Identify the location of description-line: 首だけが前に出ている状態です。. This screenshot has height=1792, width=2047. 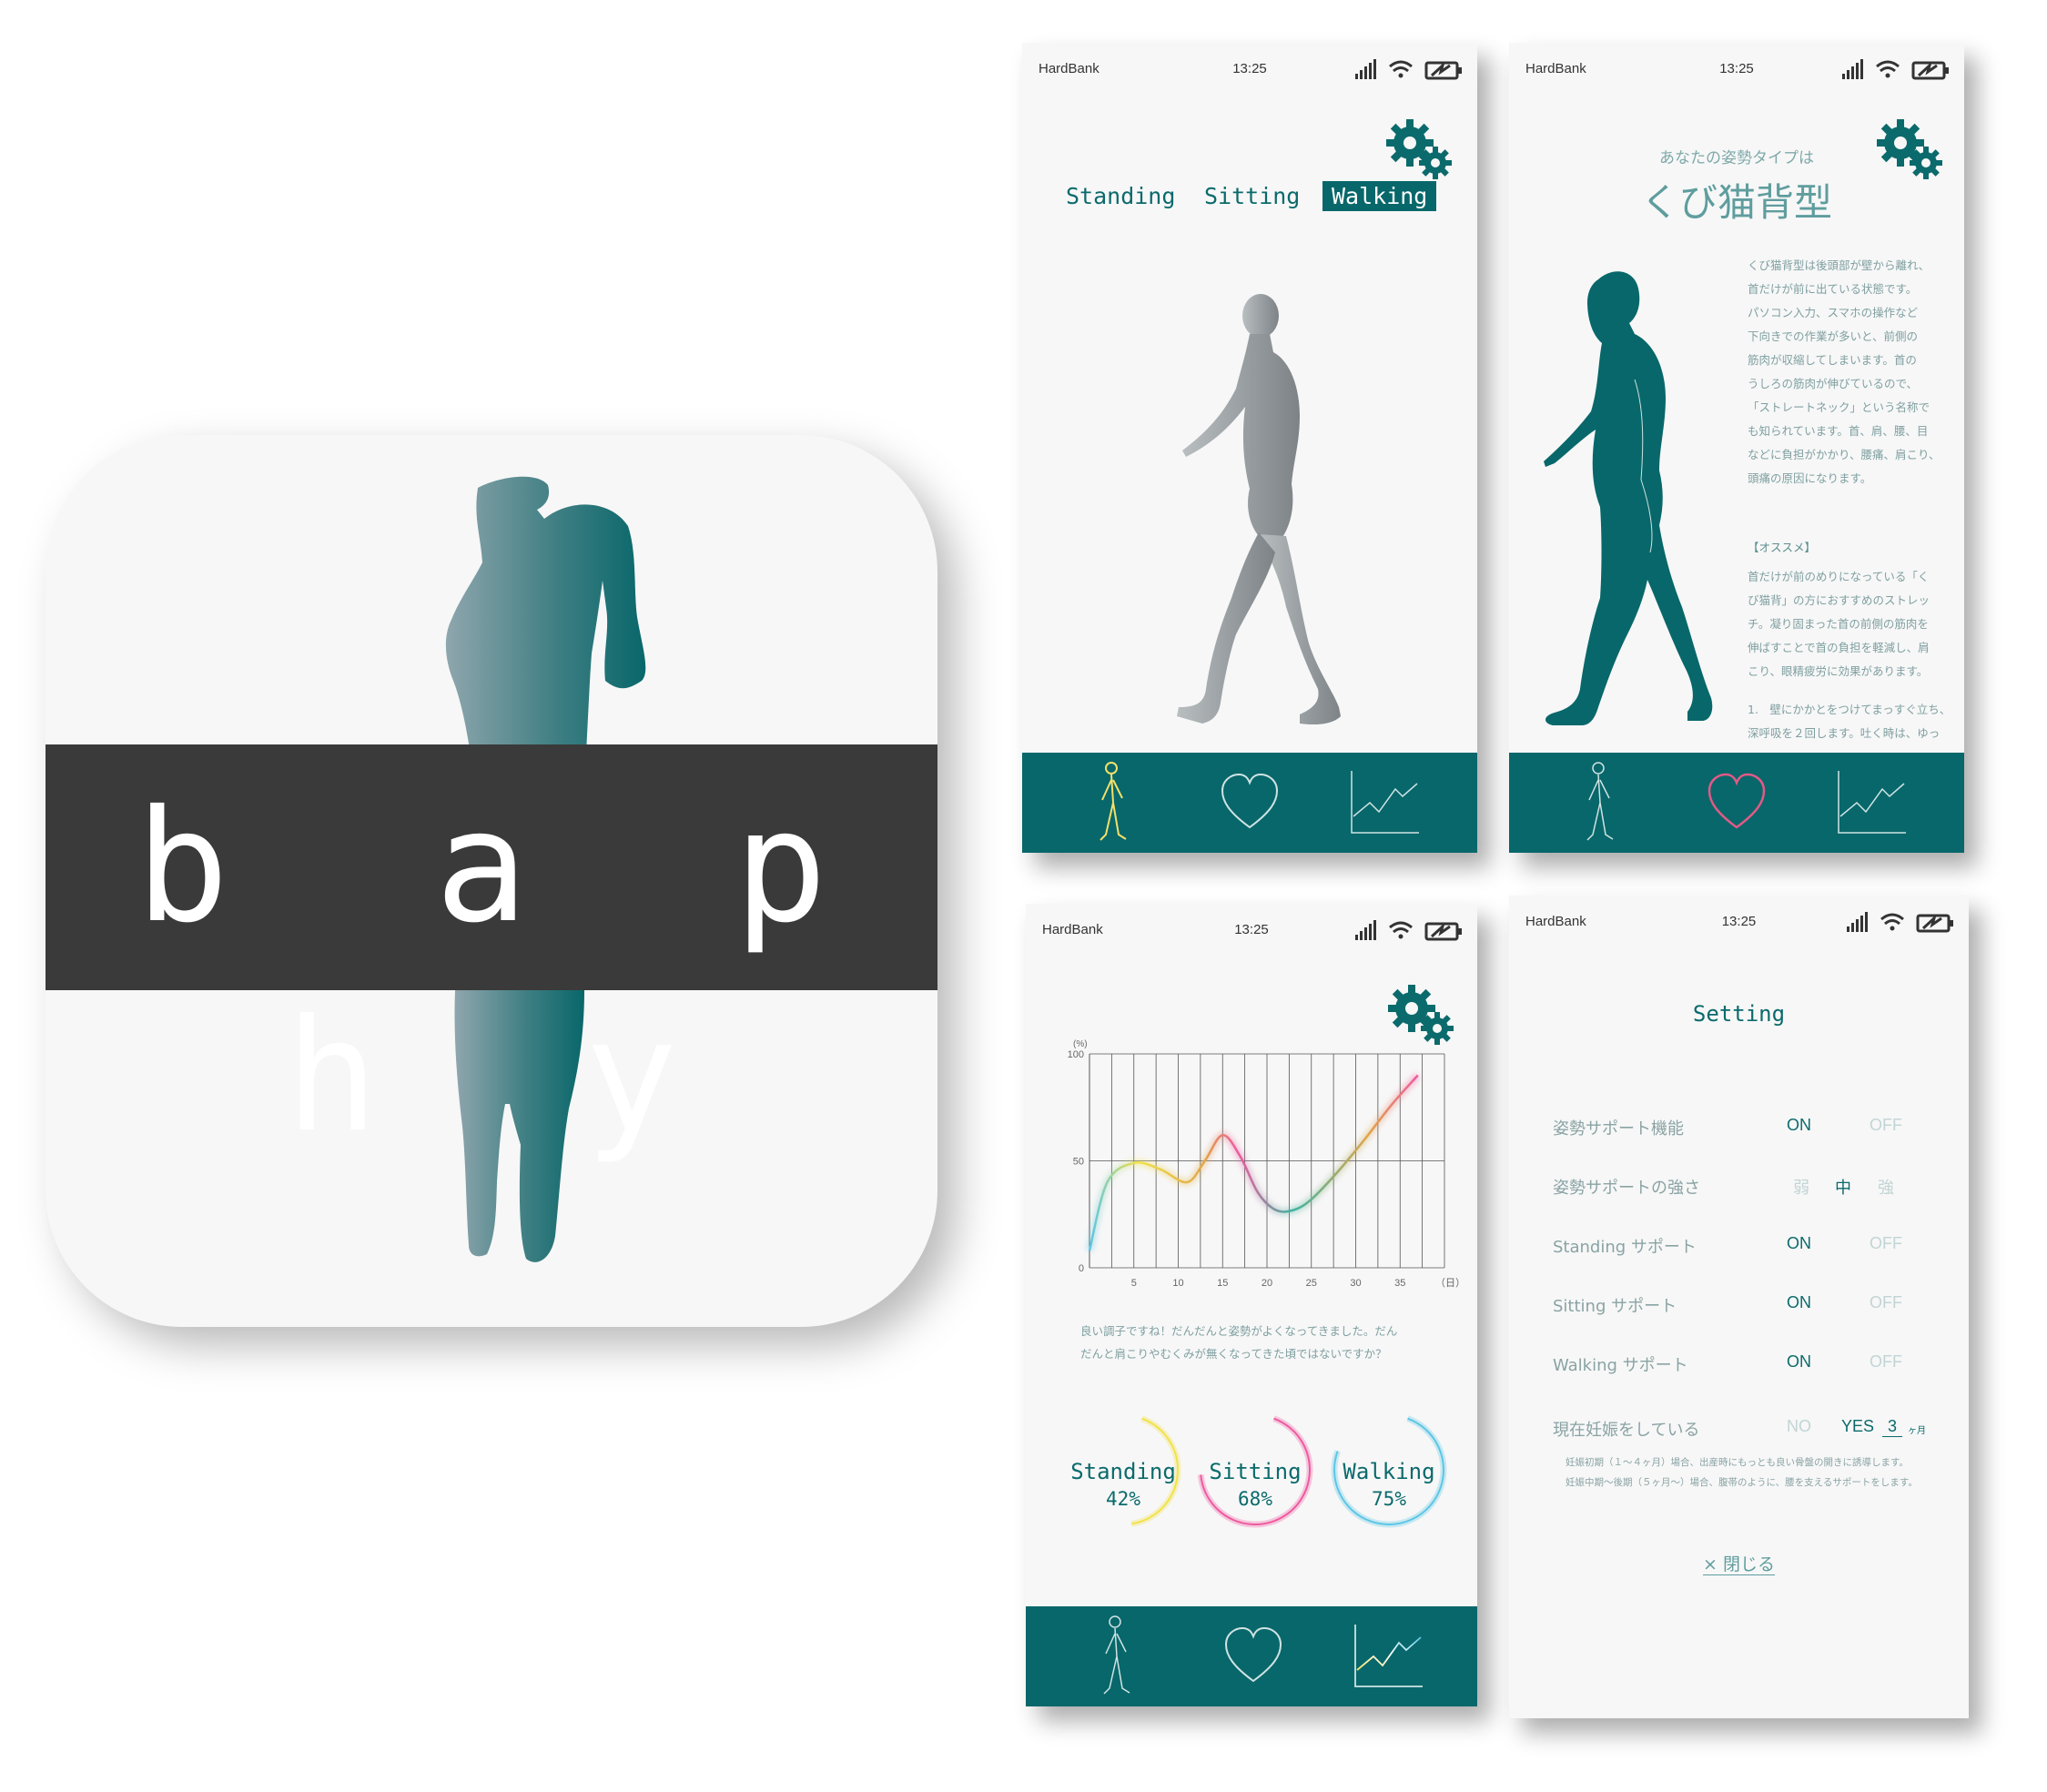
(1833, 289).